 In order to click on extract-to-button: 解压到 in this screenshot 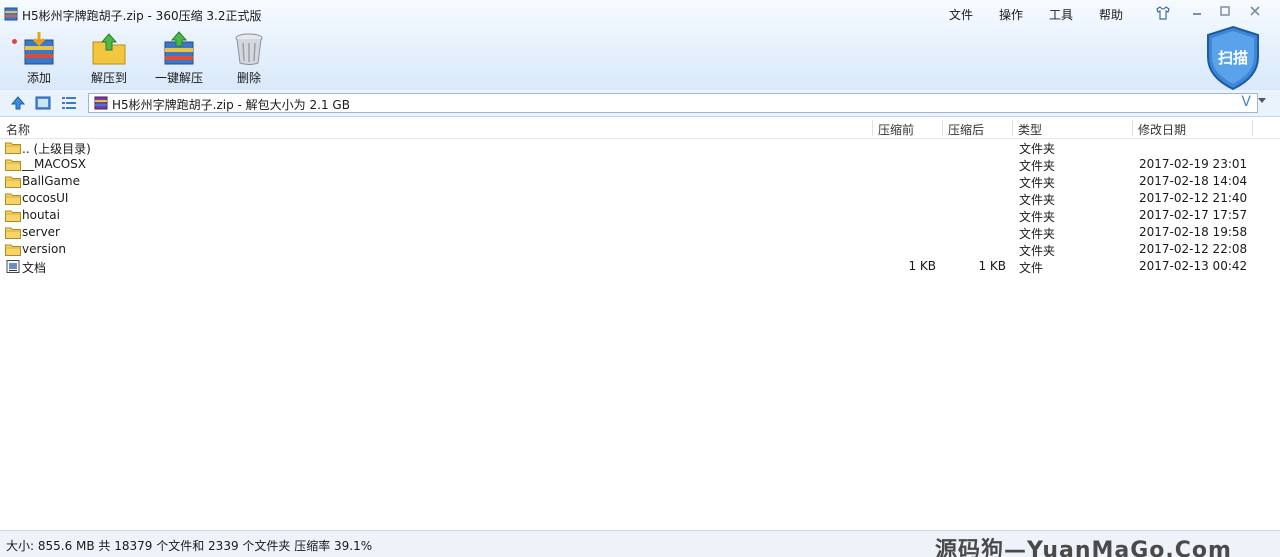, I will do `click(109, 58)`.